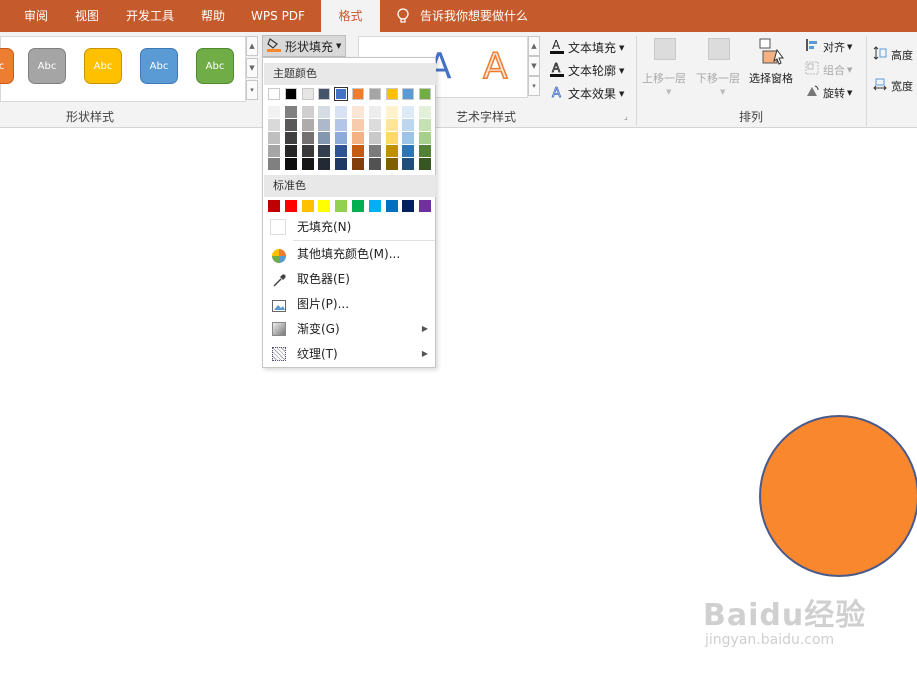 The height and width of the screenshot is (674, 917). What do you see at coordinates (278, 16) in the screenshot?
I see `tab-wps-pdf: WPS PDF` at bounding box center [278, 16].